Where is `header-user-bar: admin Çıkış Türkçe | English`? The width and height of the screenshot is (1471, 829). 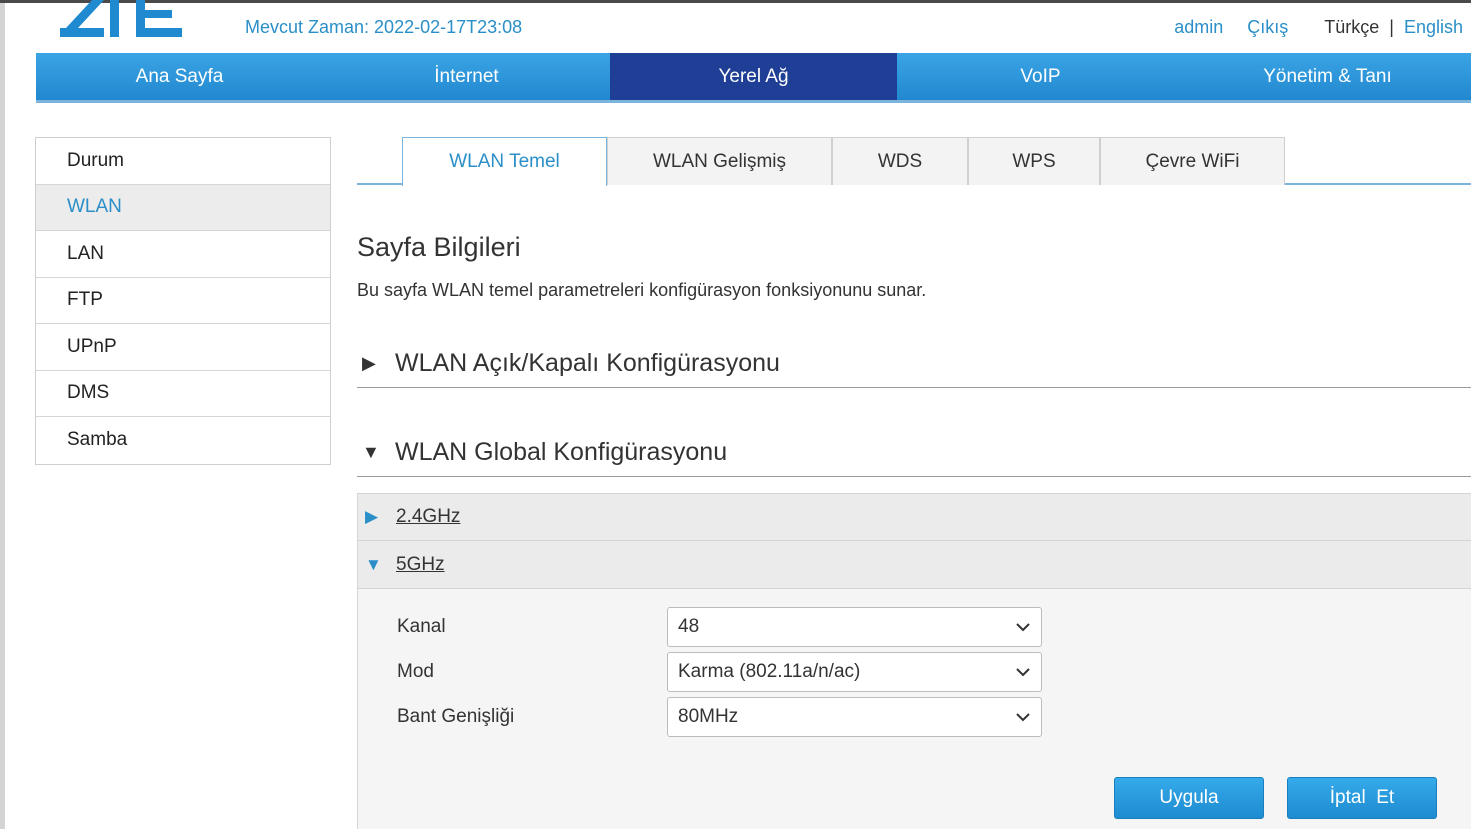 header-user-bar: admin Çıkış Türkçe | English is located at coordinates (1318, 27).